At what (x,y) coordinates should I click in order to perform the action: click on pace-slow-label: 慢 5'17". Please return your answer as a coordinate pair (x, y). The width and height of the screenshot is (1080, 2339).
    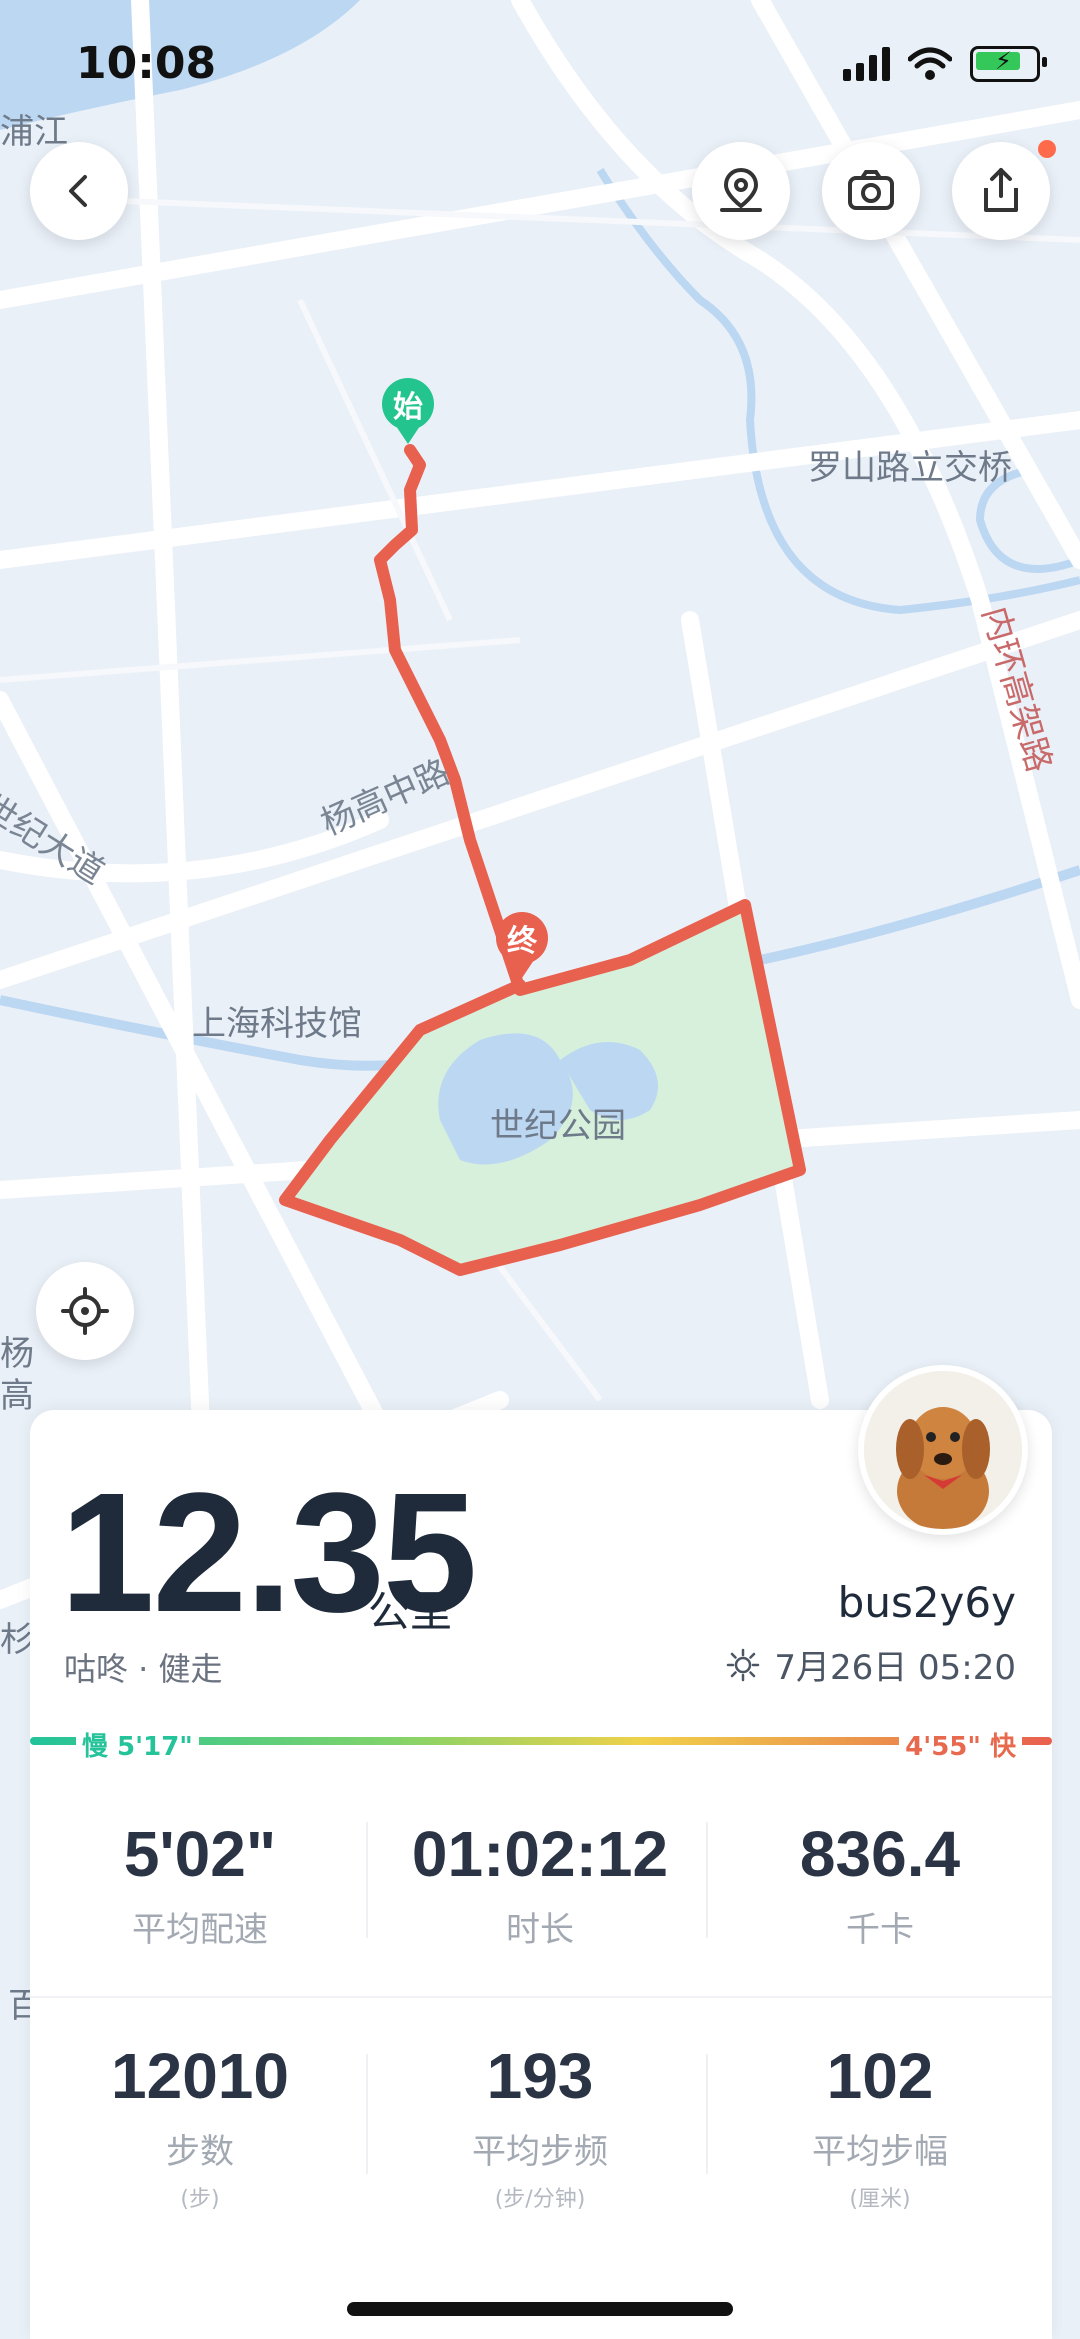
    Looking at the image, I should click on (137, 1744).